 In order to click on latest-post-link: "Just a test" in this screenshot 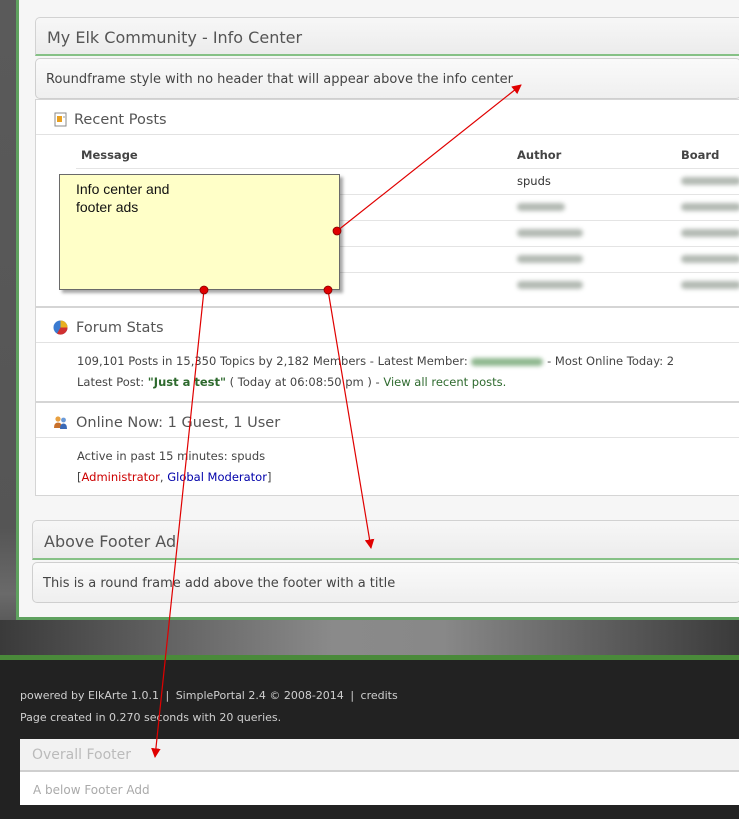, I will do `click(187, 382)`.